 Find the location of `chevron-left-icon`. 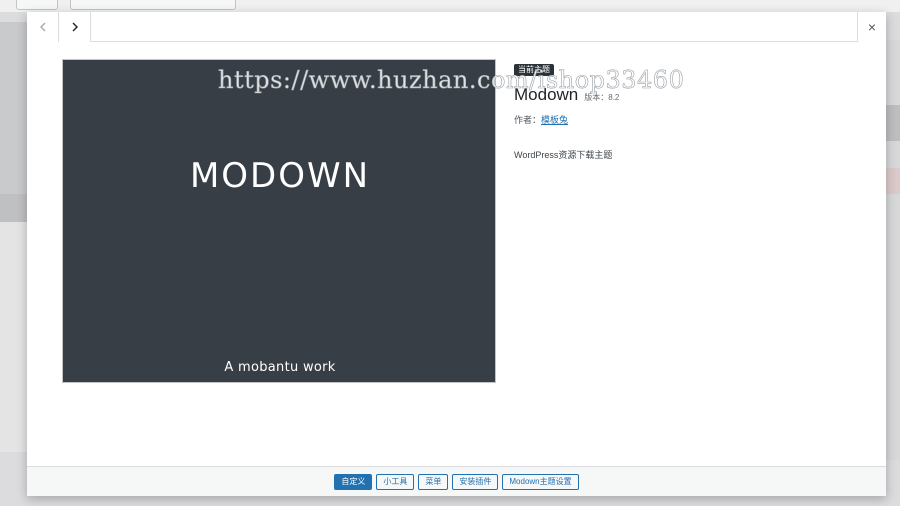

chevron-left-icon is located at coordinates (42, 27).